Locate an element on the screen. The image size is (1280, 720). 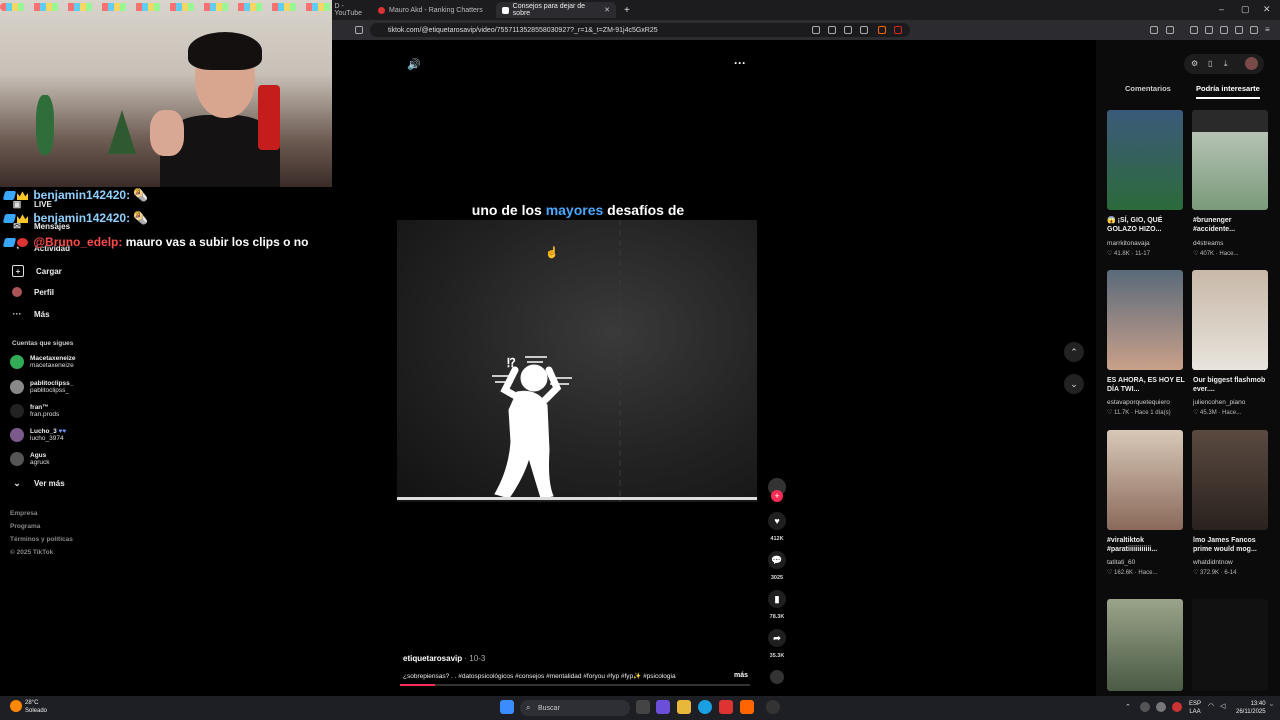
wifi-icon: ◠ is located at coordinates (1211, 706).